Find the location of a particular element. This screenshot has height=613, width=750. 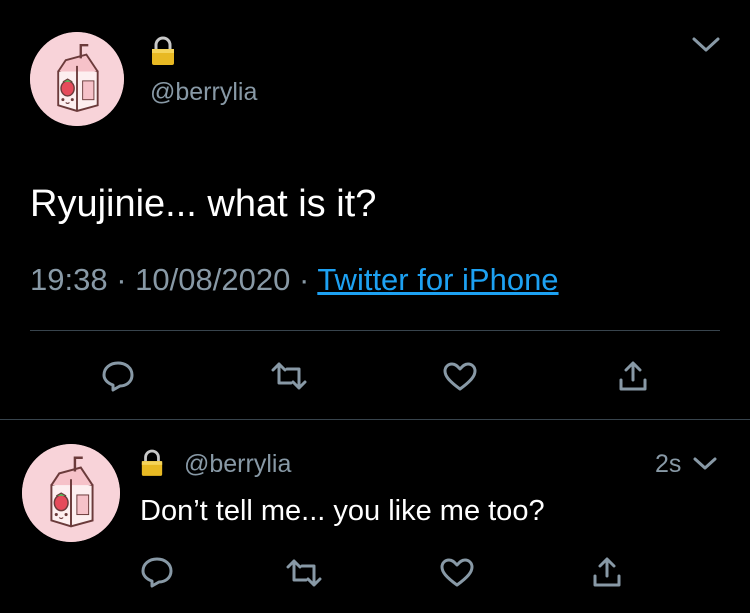

tweet-text: Ryujinie... what is it? is located at coordinates (203, 204).